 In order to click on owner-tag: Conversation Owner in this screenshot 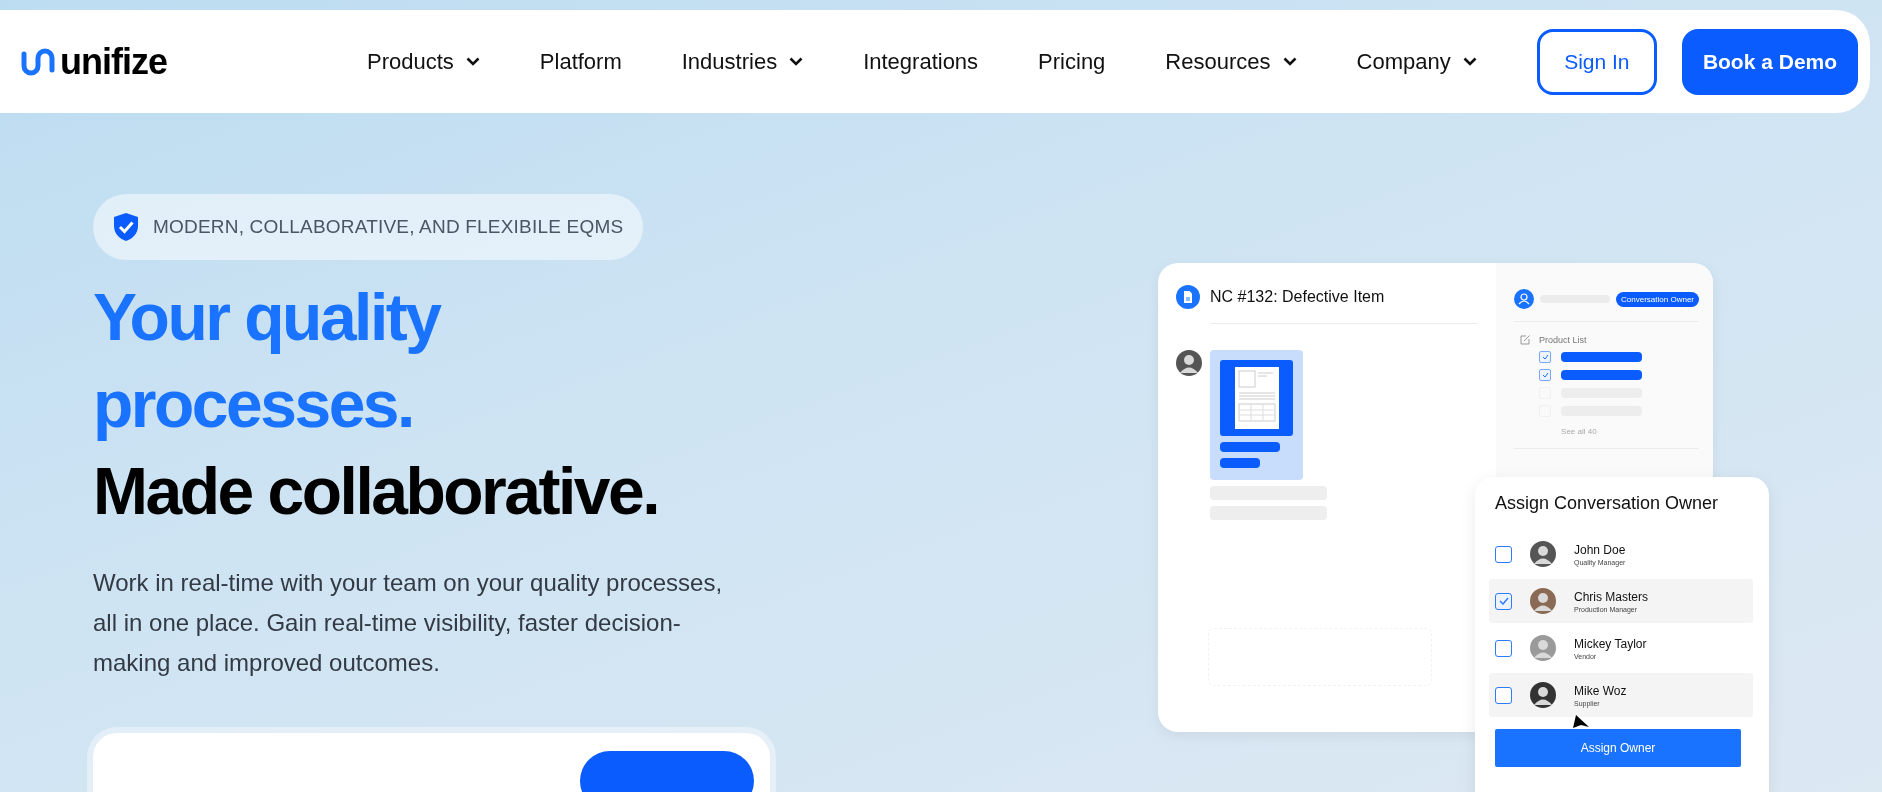, I will do `click(1657, 299)`.